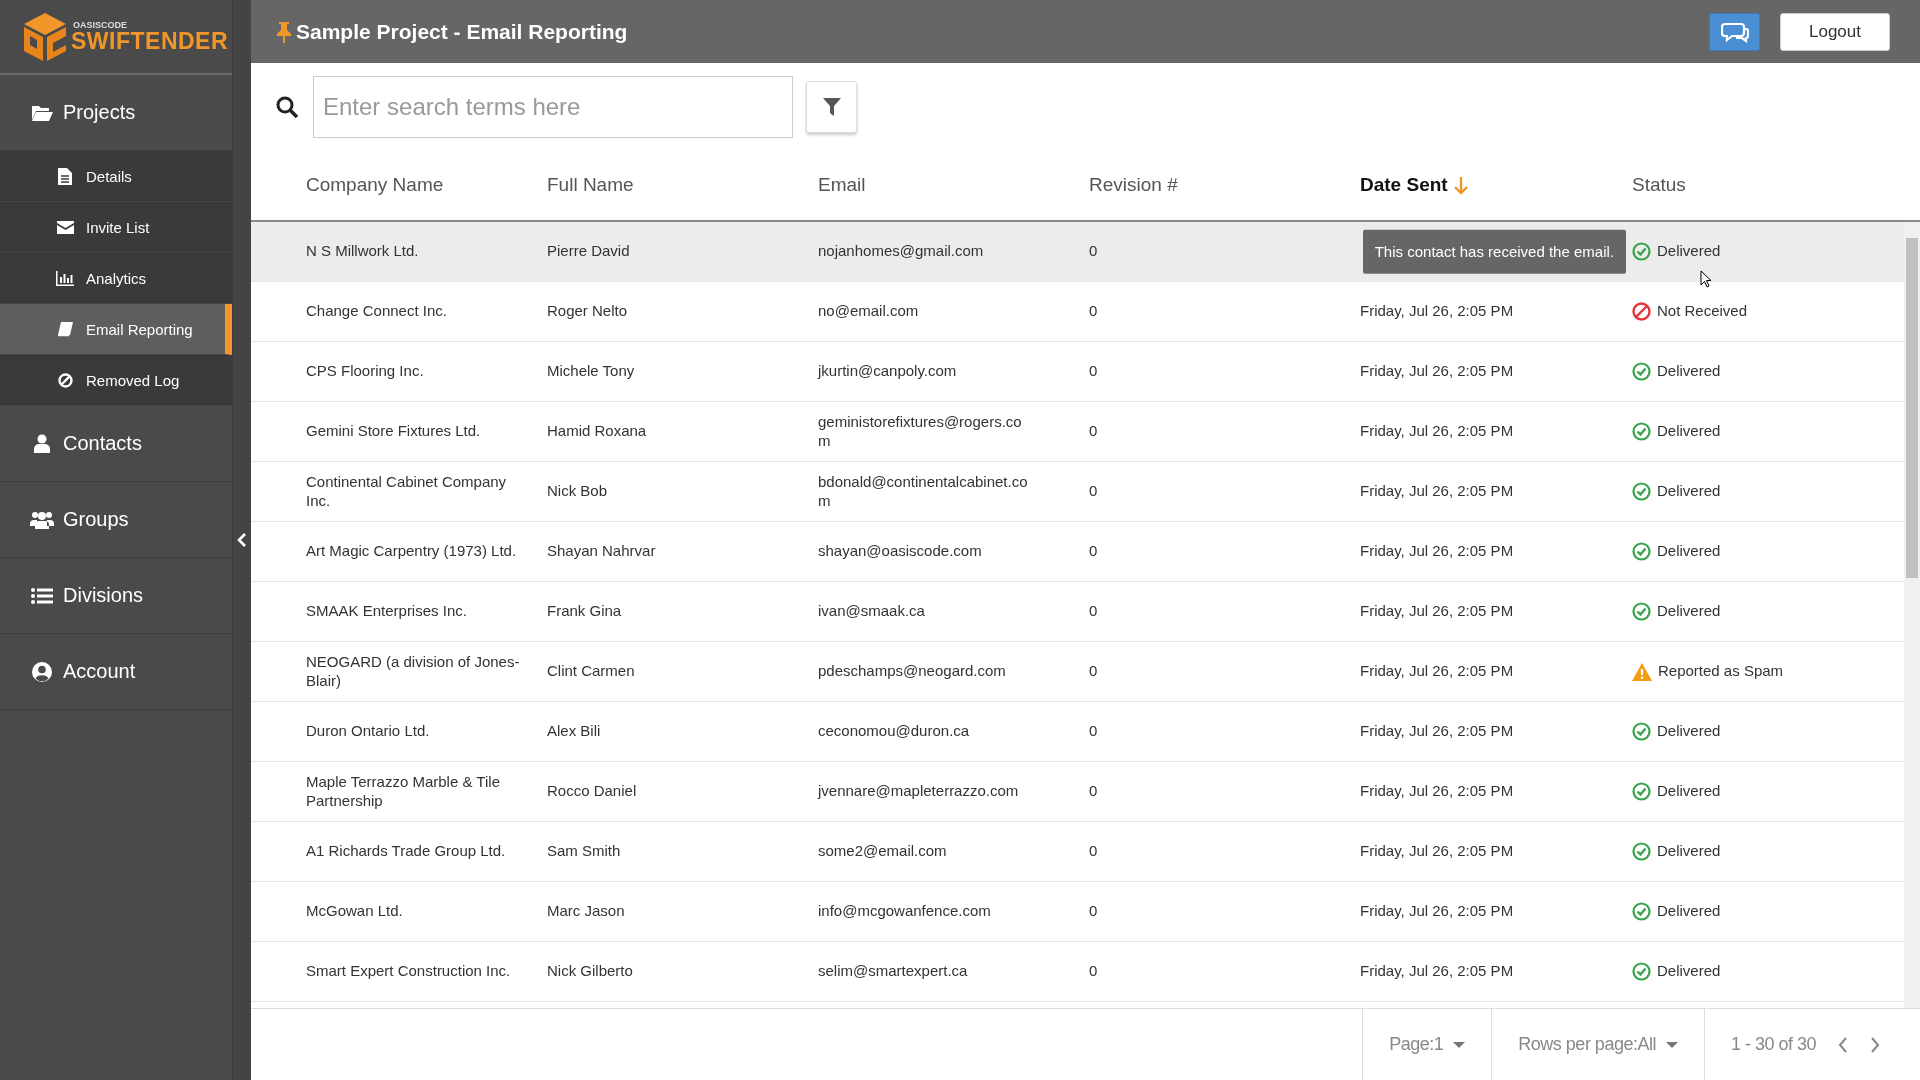 This screenshot has height=1080, width=1920. I want to click on column-header: Revision #, so click(1133, 185).